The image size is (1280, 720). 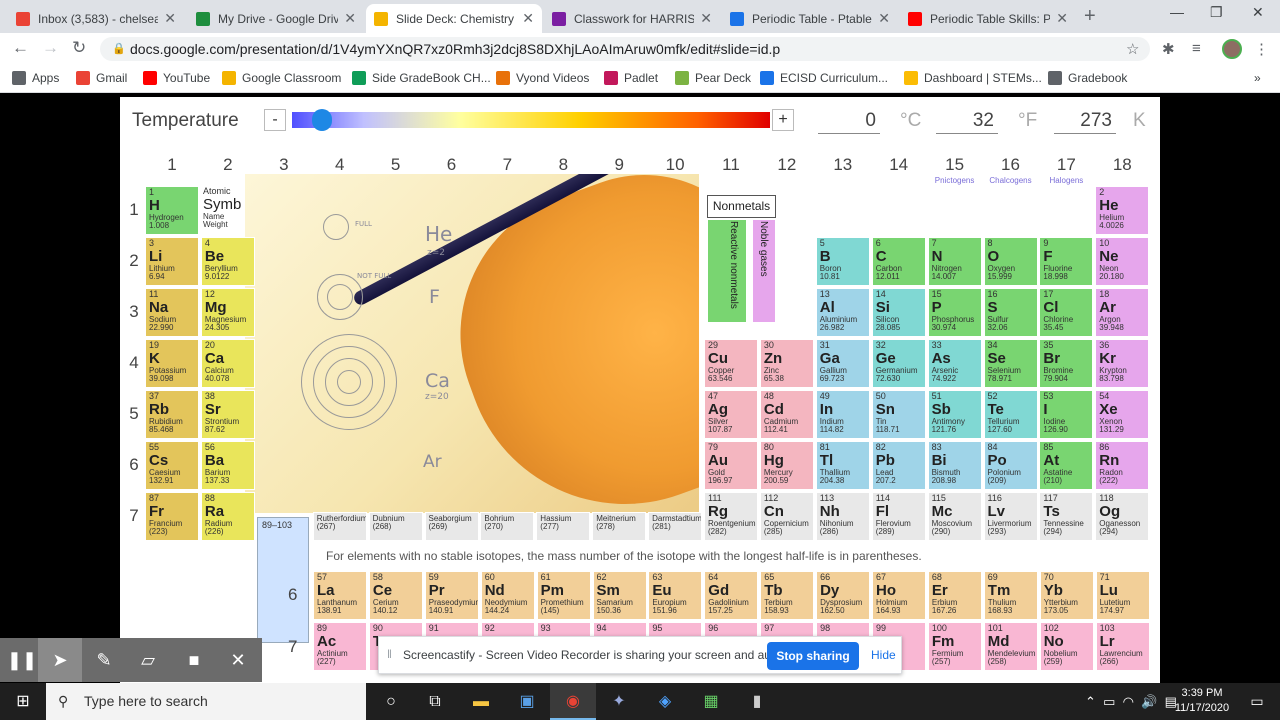 What do you see at coordinates (898, 312) in the screenshot?
I see `element-cell: 14 Si Silicon 28.085` at bounding box center [898, 312].